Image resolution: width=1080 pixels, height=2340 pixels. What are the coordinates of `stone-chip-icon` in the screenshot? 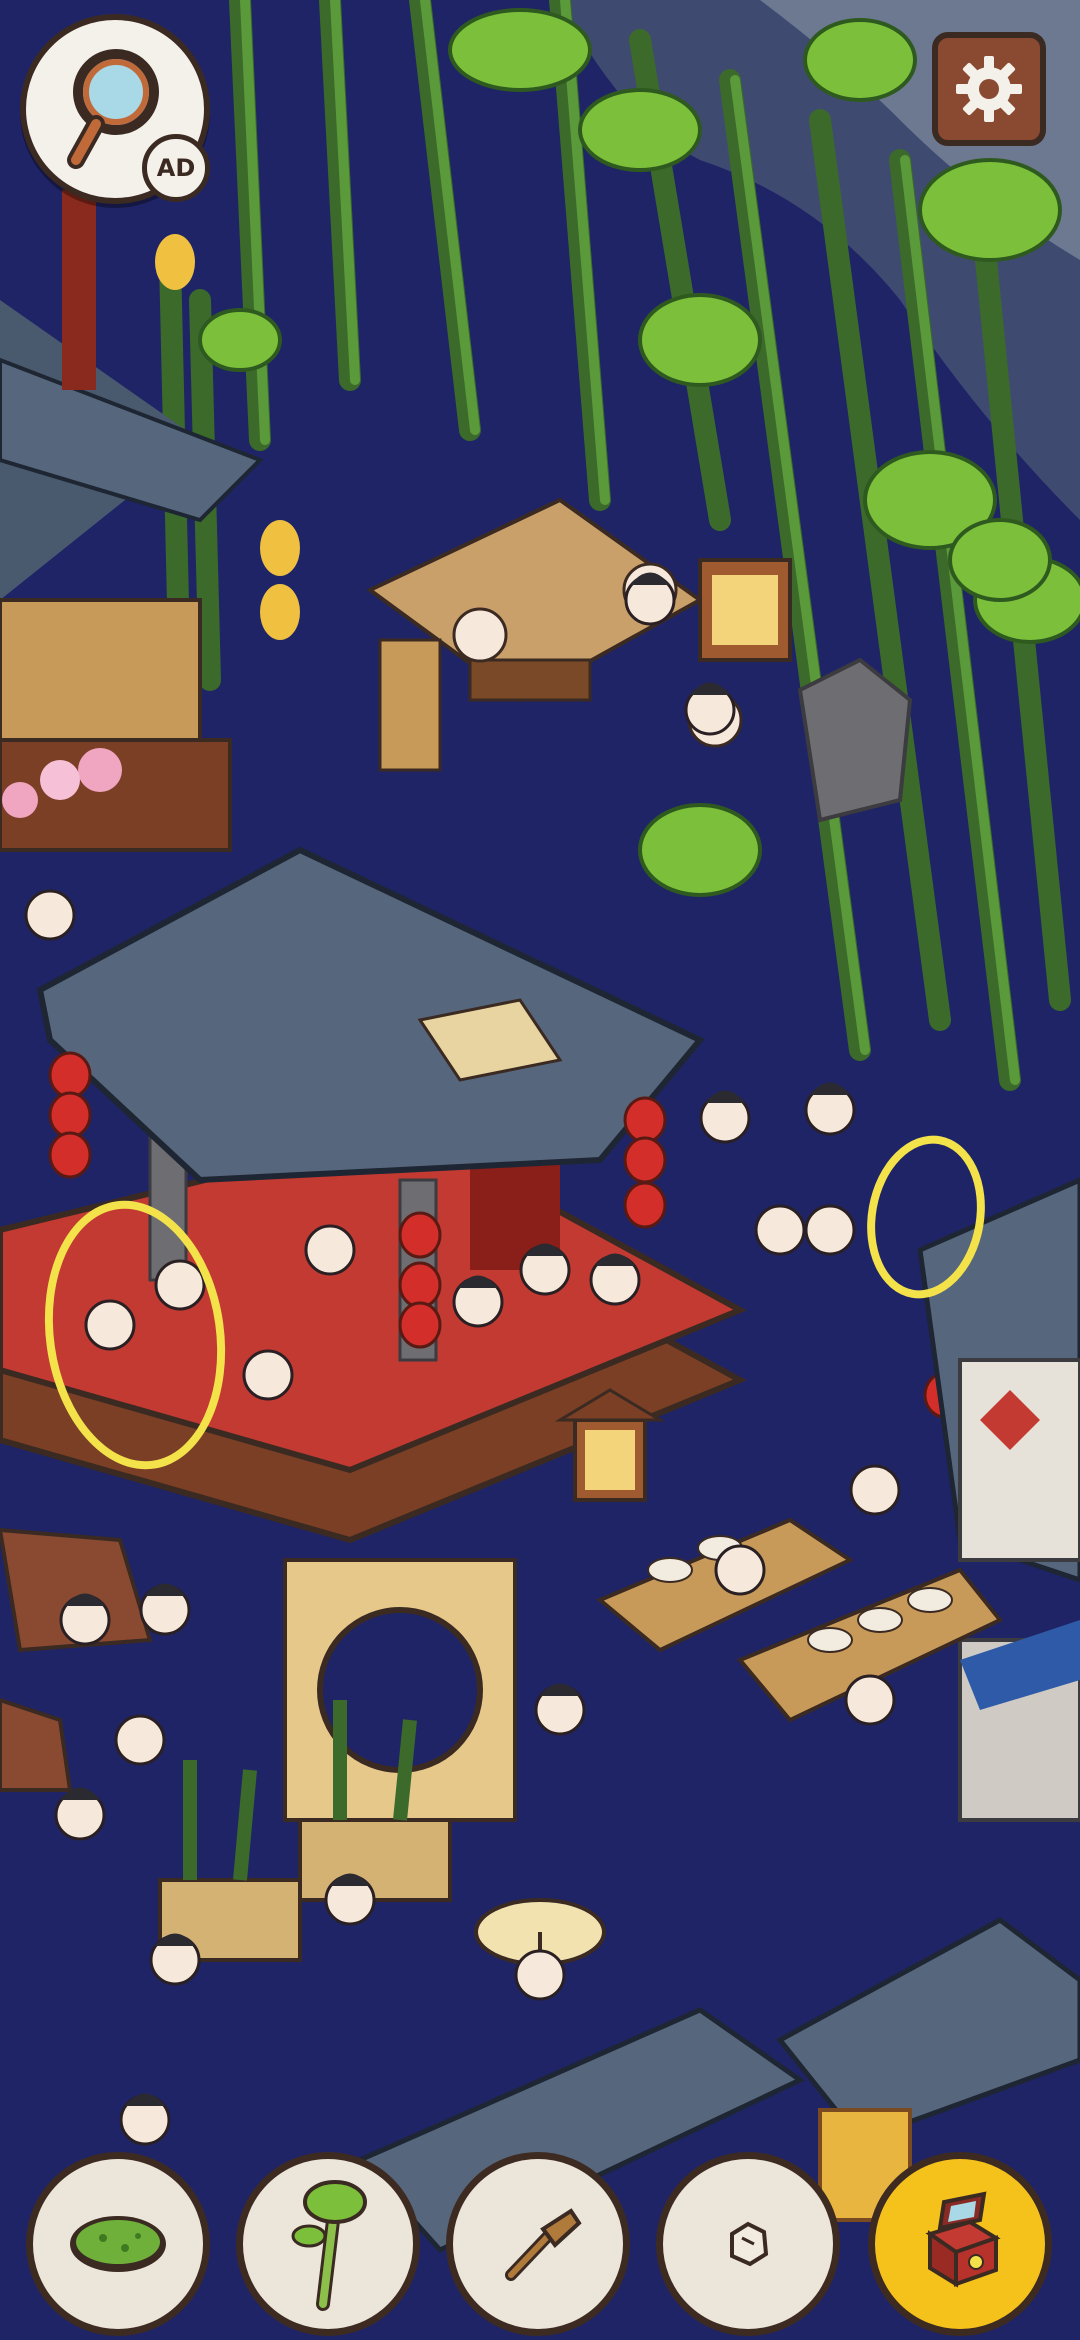 It's located at (749, 2244).